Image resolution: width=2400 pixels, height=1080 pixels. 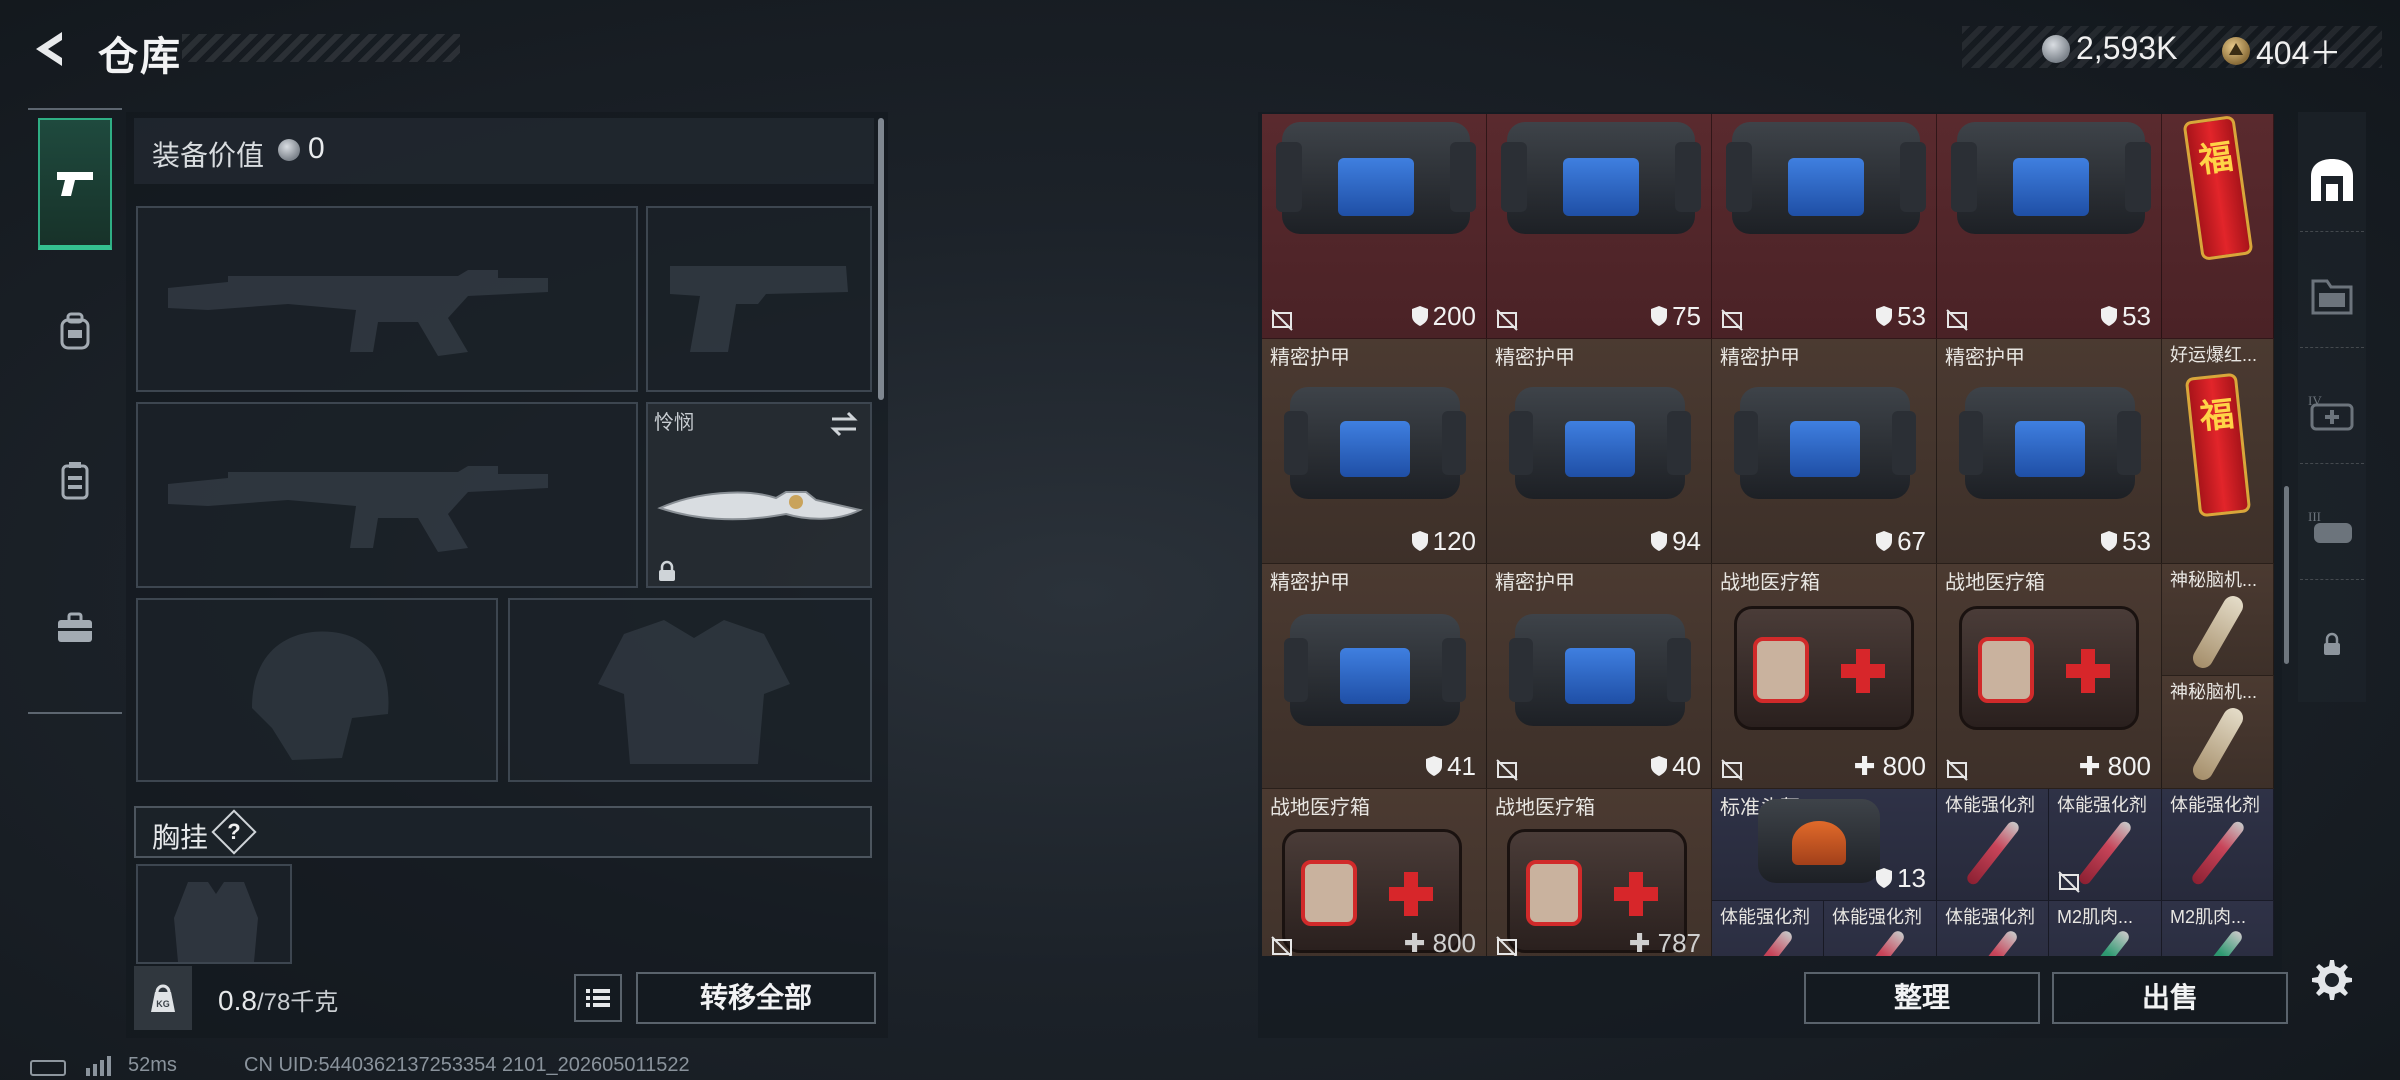 I want to click on sell-button: 出售, so click(x=2170, y=998).